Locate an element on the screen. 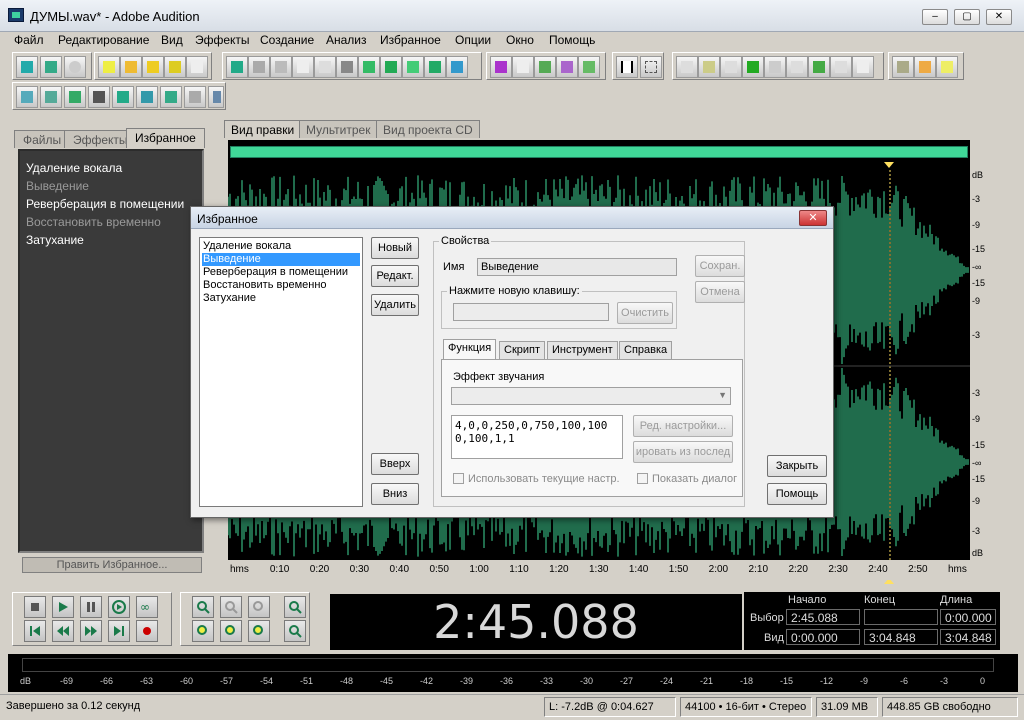 This screenshot has width=1024, height=720. window7-icon is located at coordinates (819, 67).